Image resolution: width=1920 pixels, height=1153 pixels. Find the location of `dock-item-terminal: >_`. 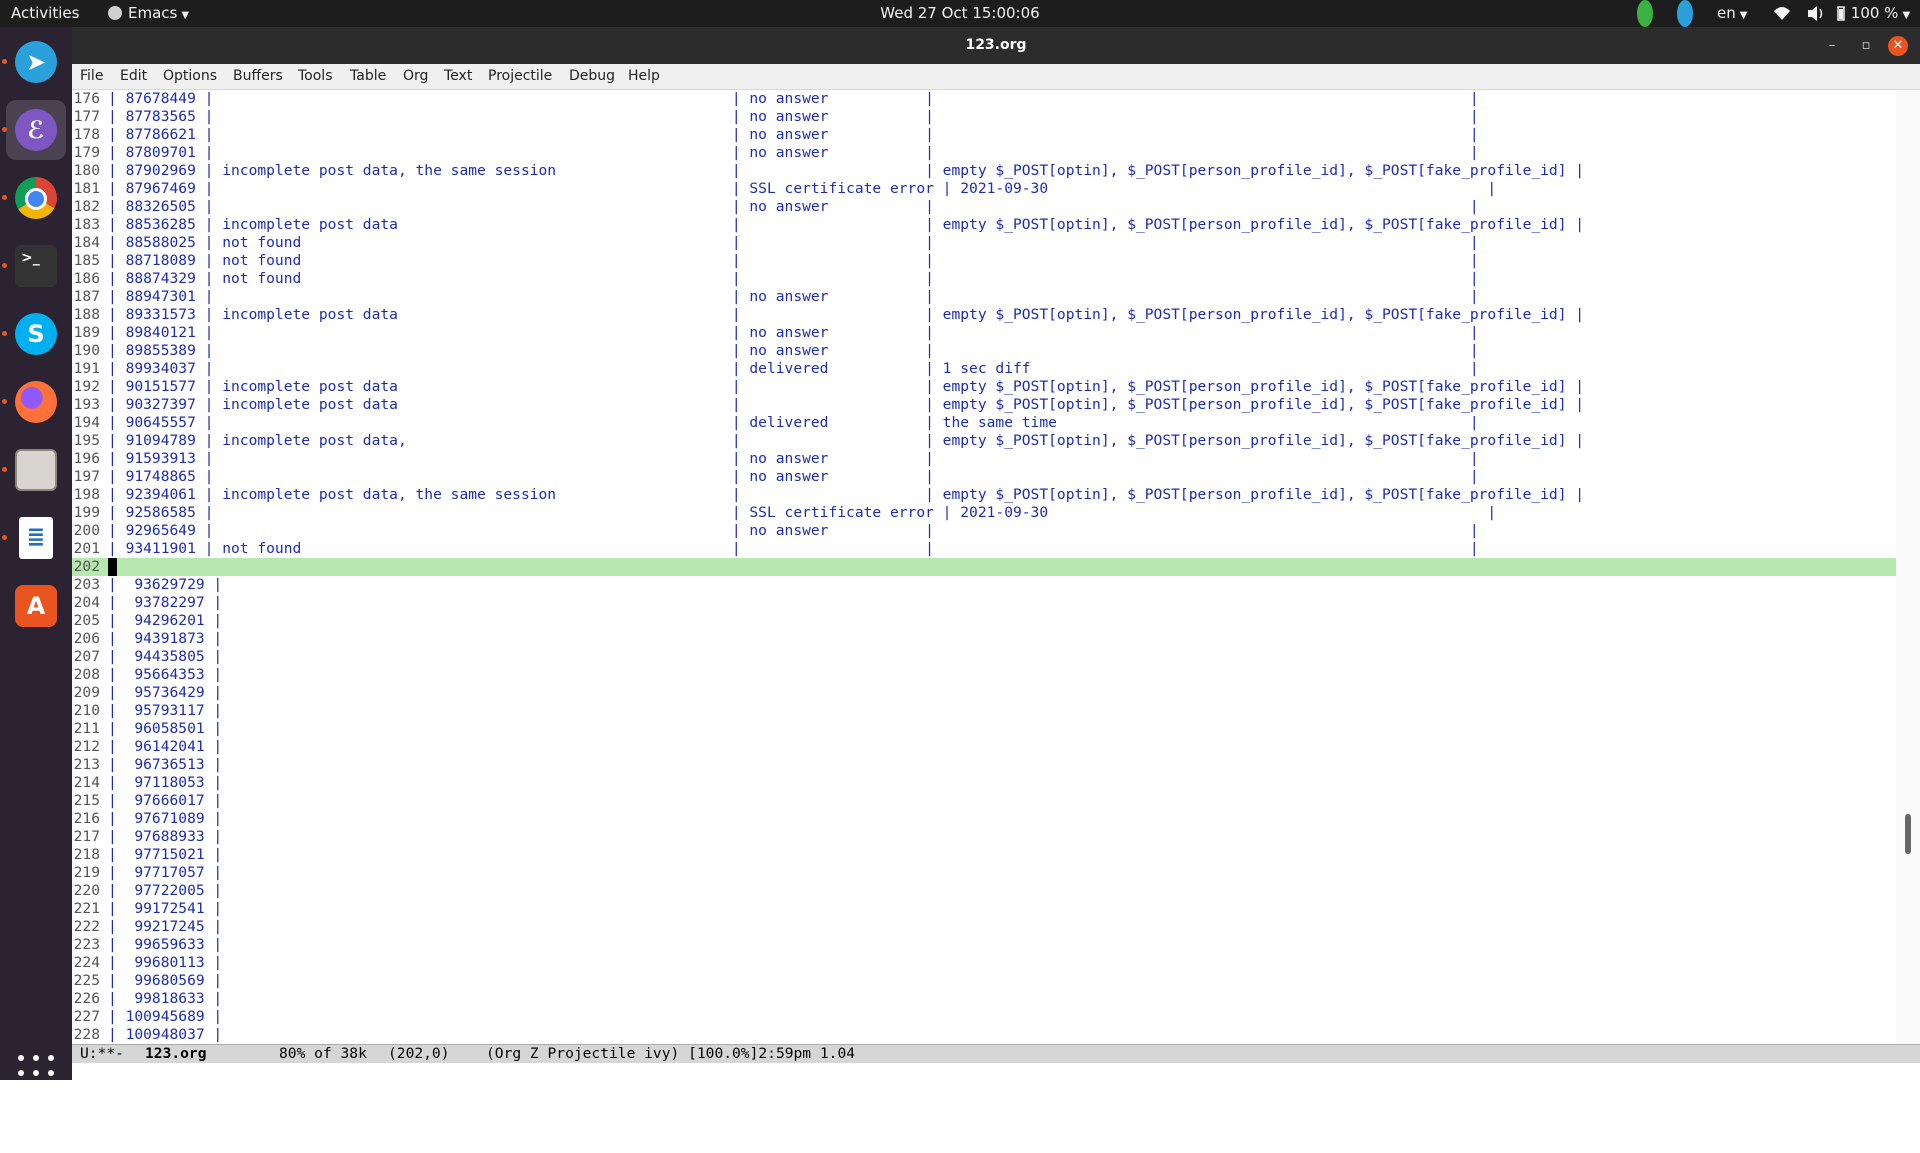

dock-item-terminal: >_ is located at coordinates (34, 266).